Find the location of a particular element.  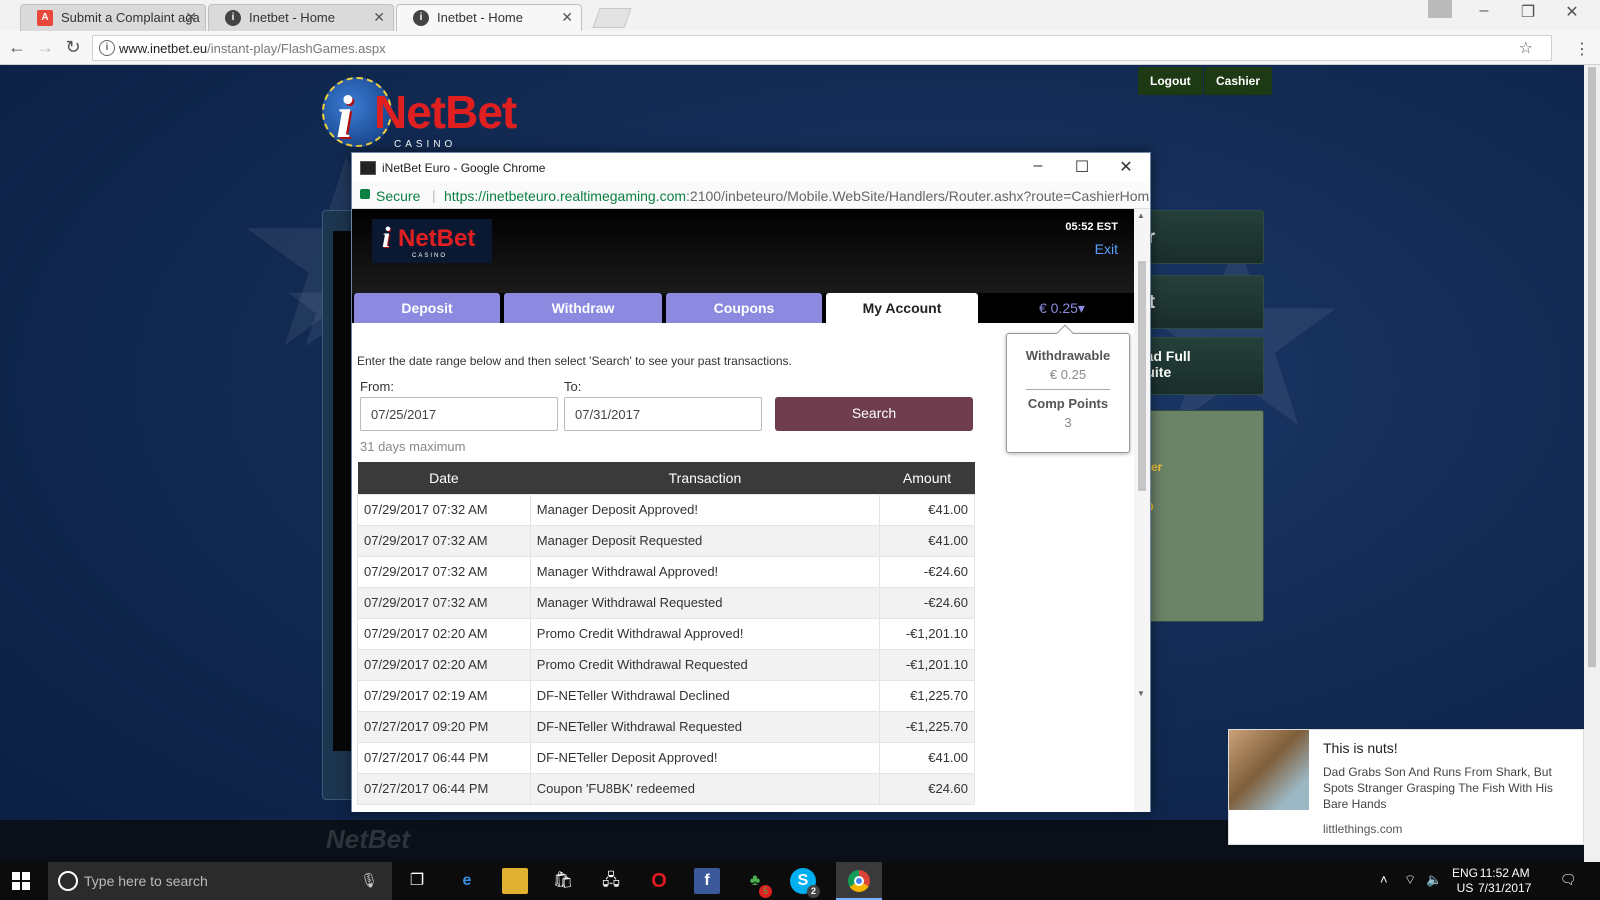

bookmark-star-icon: ☆ is located at coordinates (1526, 48).